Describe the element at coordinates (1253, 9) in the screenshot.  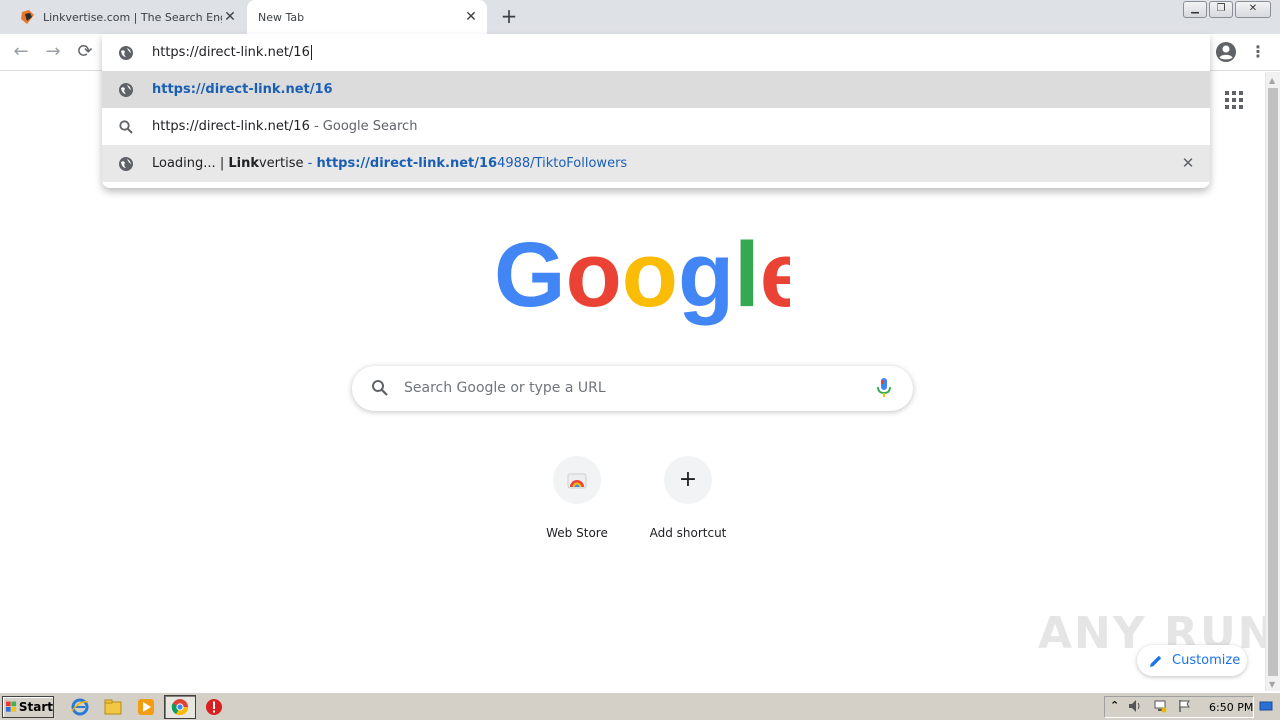
I see `close-window-button: ✕` at that location.